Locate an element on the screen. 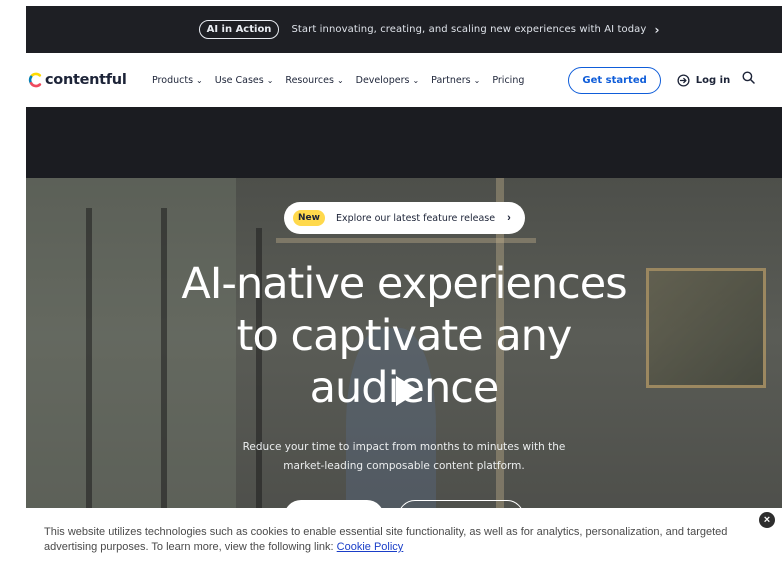  nav-item-label: Developers is located at coordinates (382, 80).